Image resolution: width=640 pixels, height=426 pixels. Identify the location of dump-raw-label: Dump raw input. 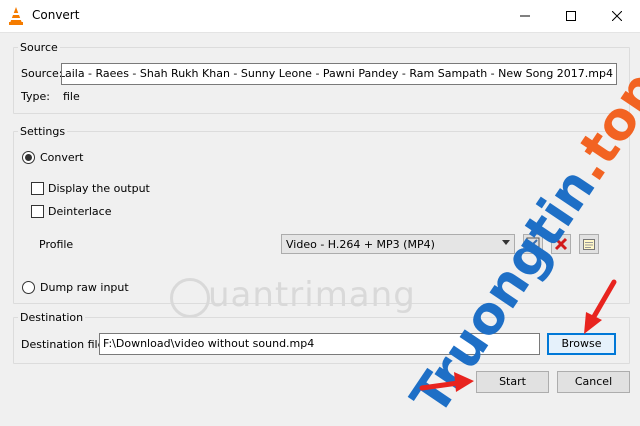
(84, 287).